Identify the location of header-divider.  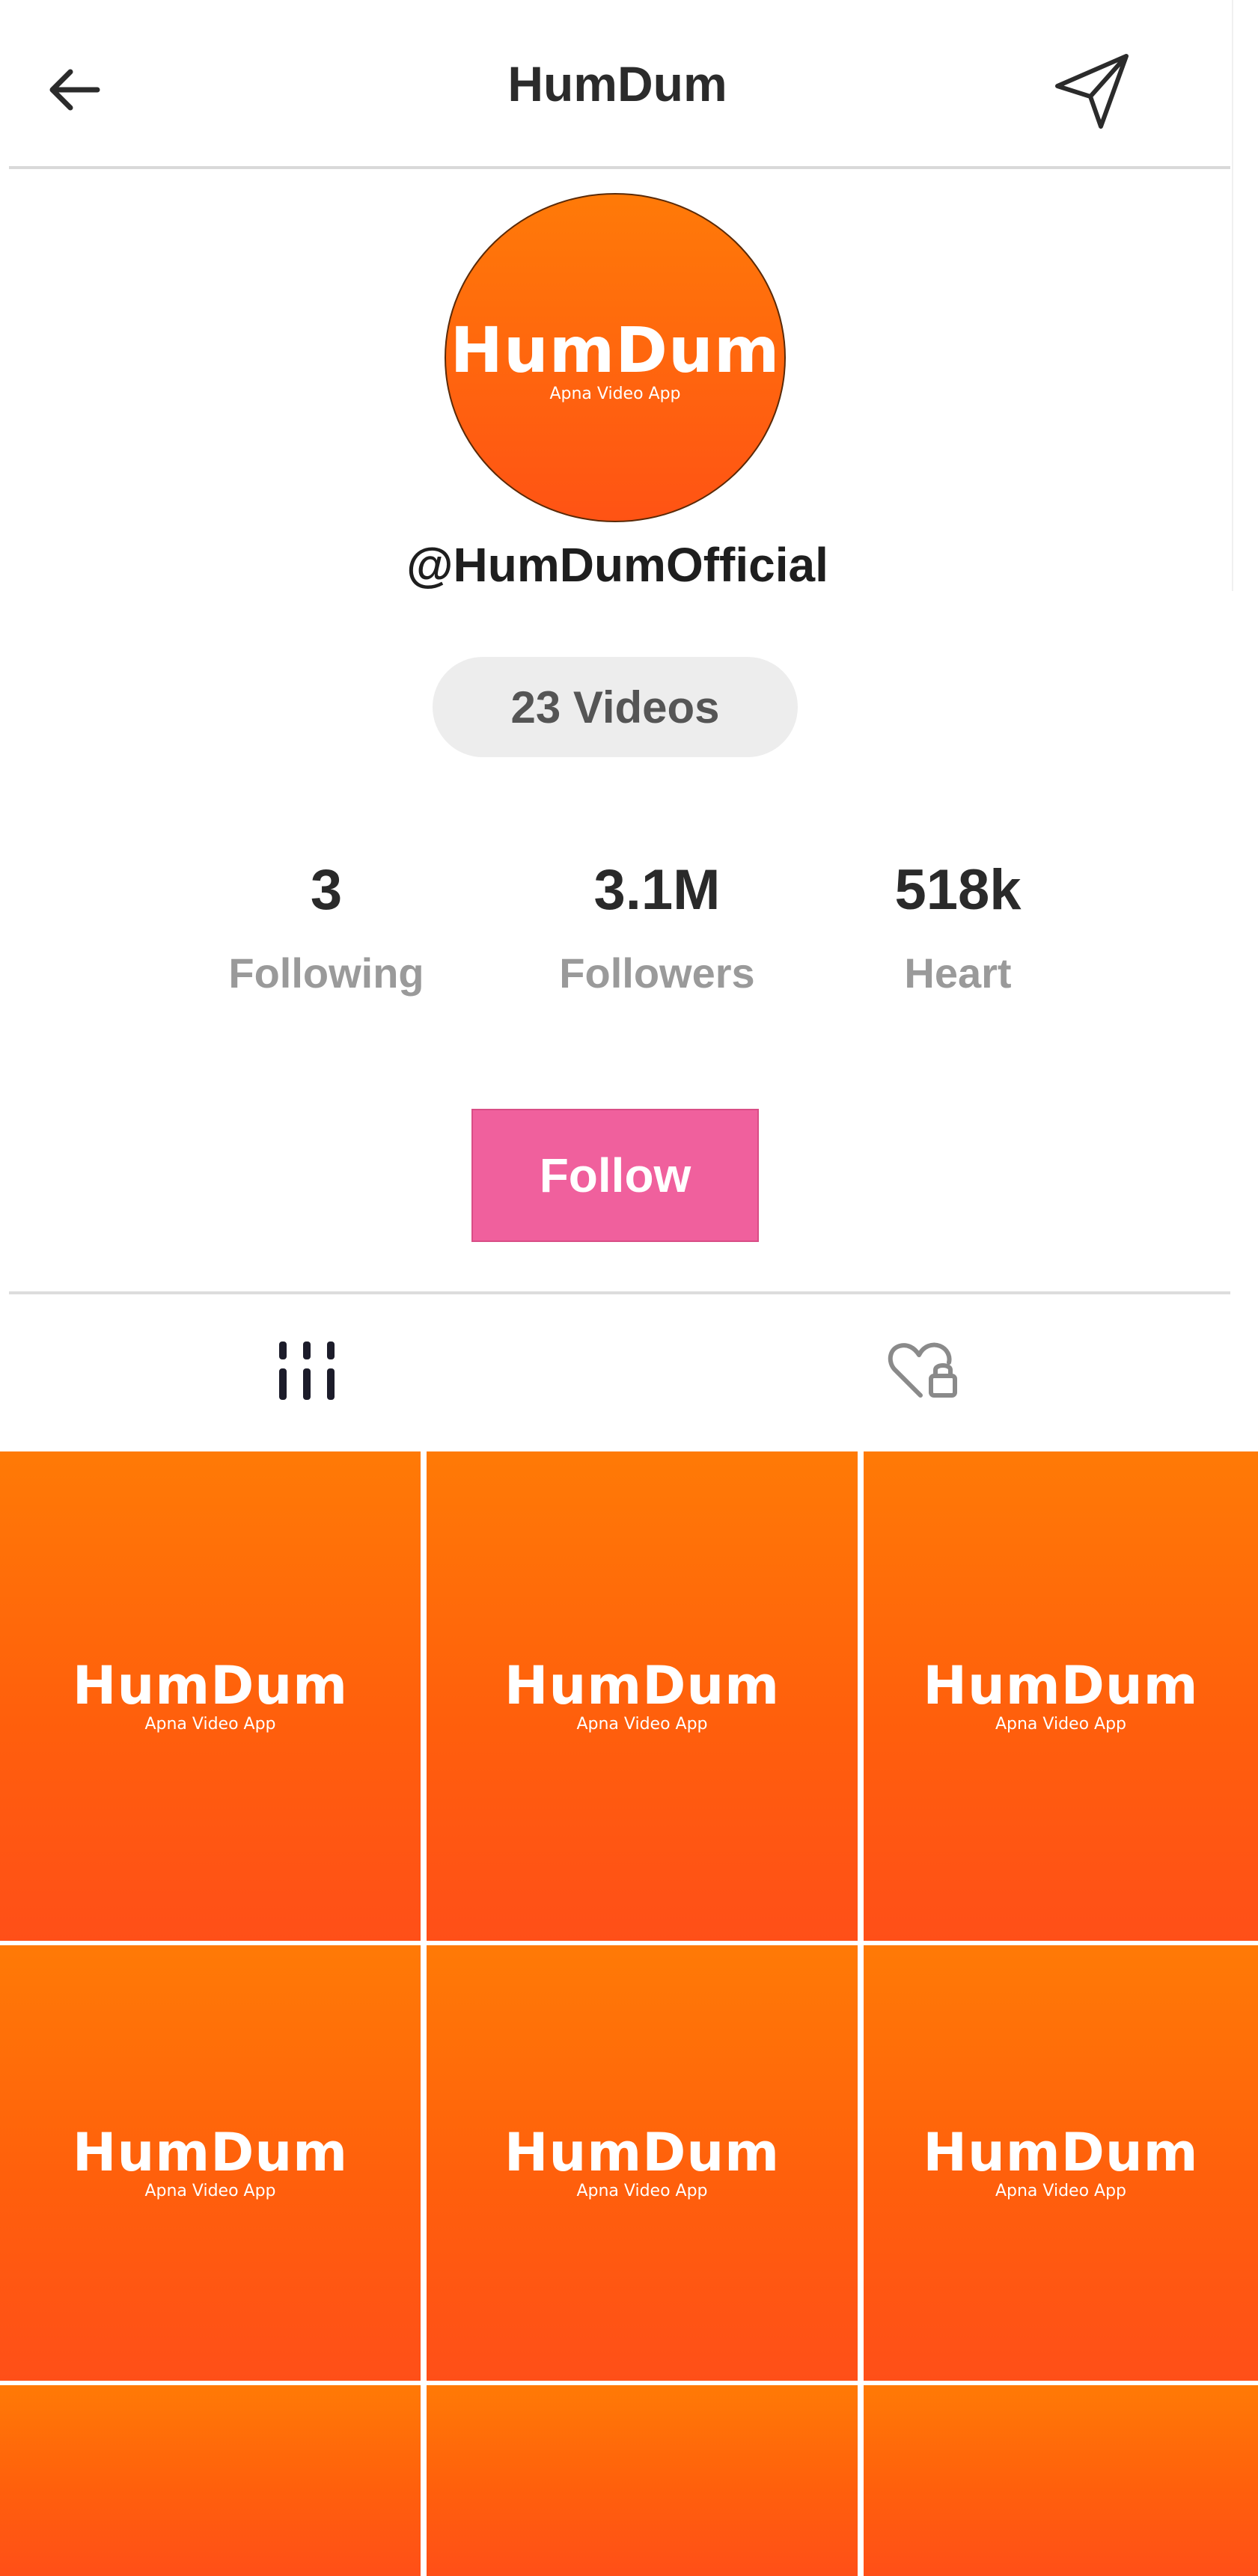
(619, 167).